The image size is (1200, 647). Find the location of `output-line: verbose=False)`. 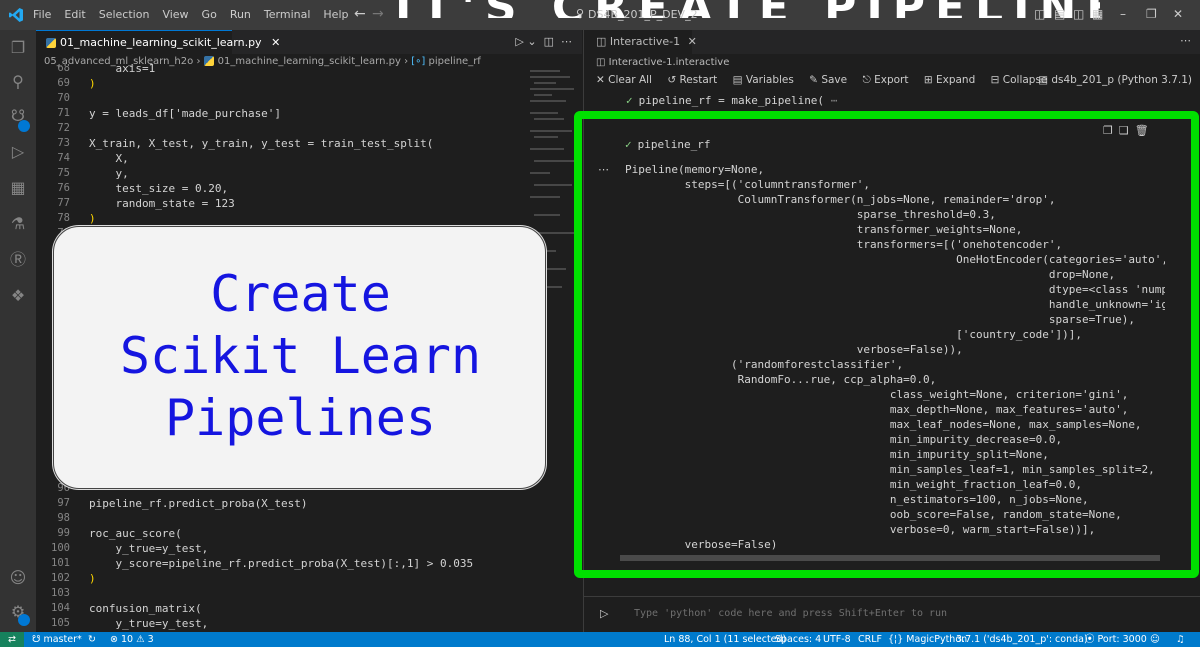

output-line: verbose=False) is located at coordinates (701, 544).